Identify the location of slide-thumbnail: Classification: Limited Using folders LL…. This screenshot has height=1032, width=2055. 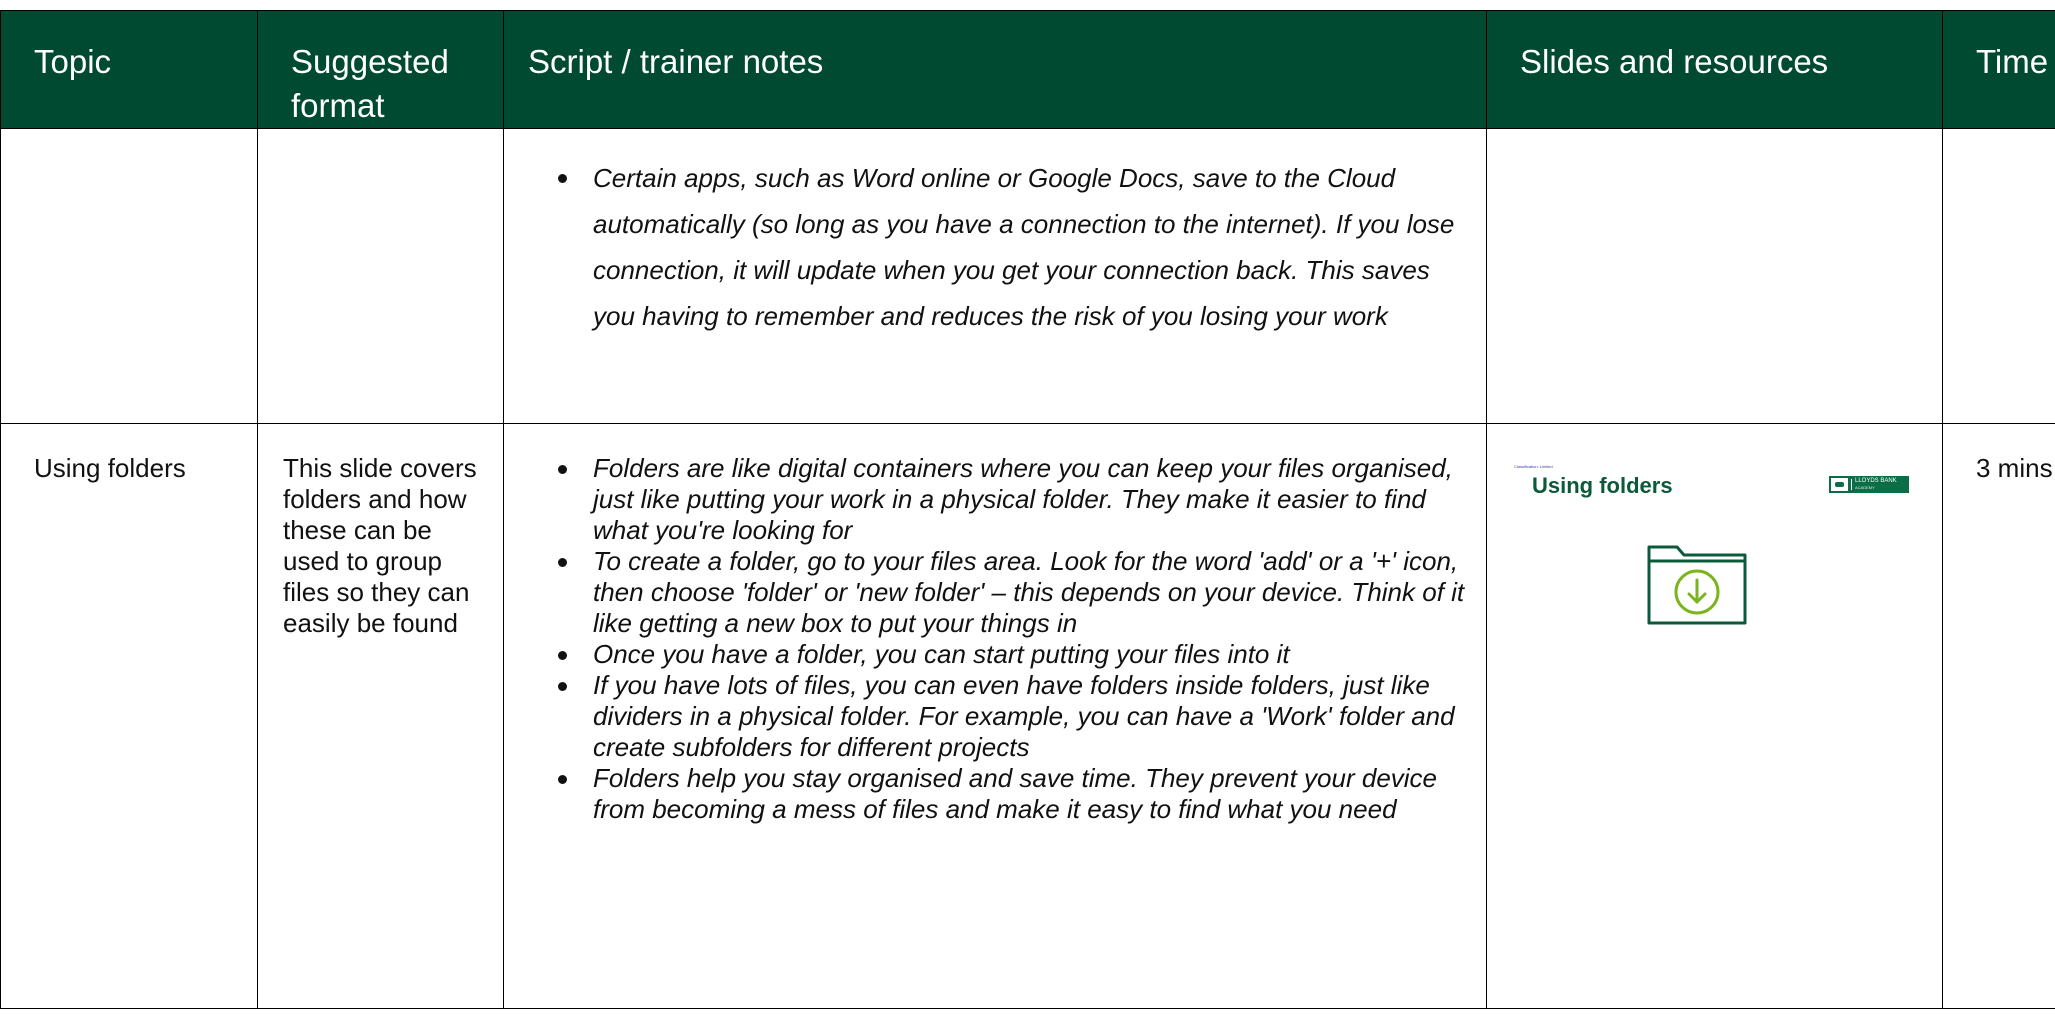
(1711, 576).